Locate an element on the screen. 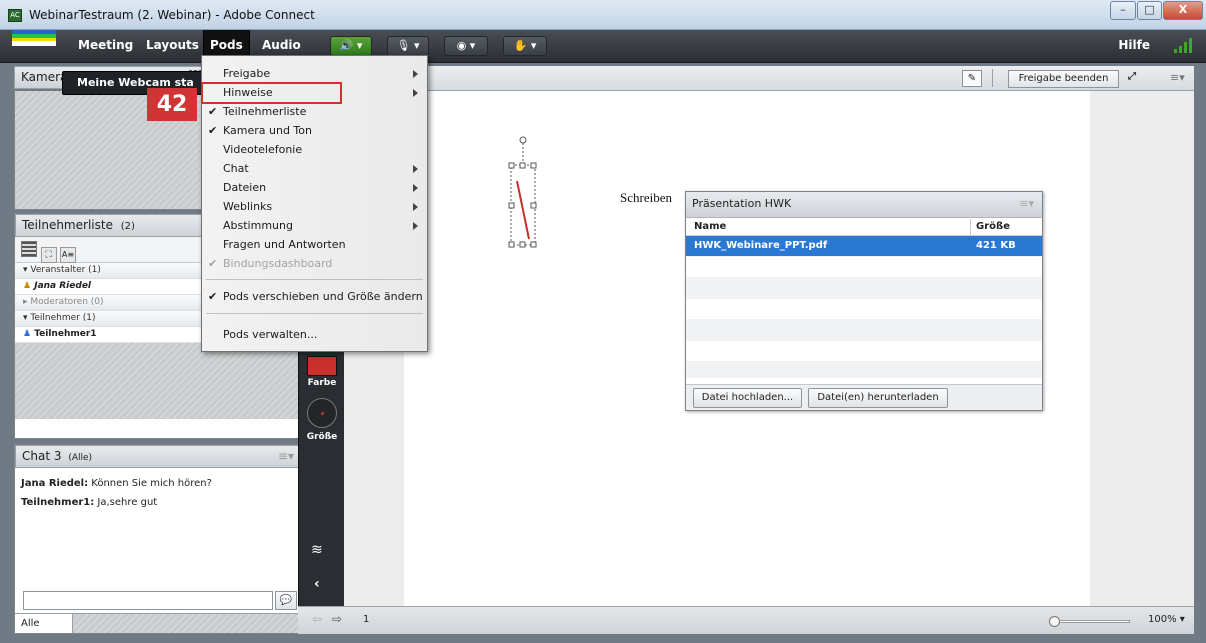 This screenshot has height=643, width=1206. chat-author: Jana Riedel: is located at coordinates (55, 483).